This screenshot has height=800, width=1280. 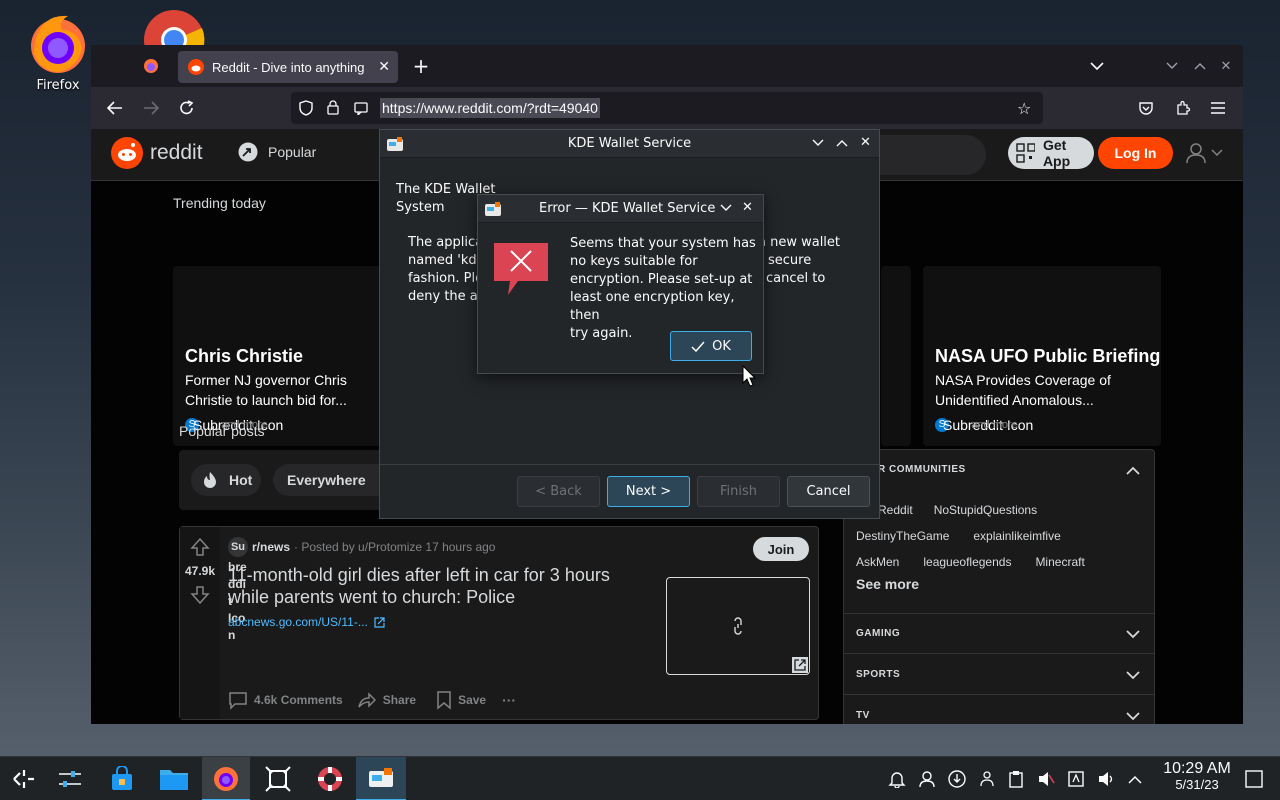 What do you see at coordinates (1106, 779) in the screenshot?
I see `volume-tray-icon` at bounding box center [1106, 779].